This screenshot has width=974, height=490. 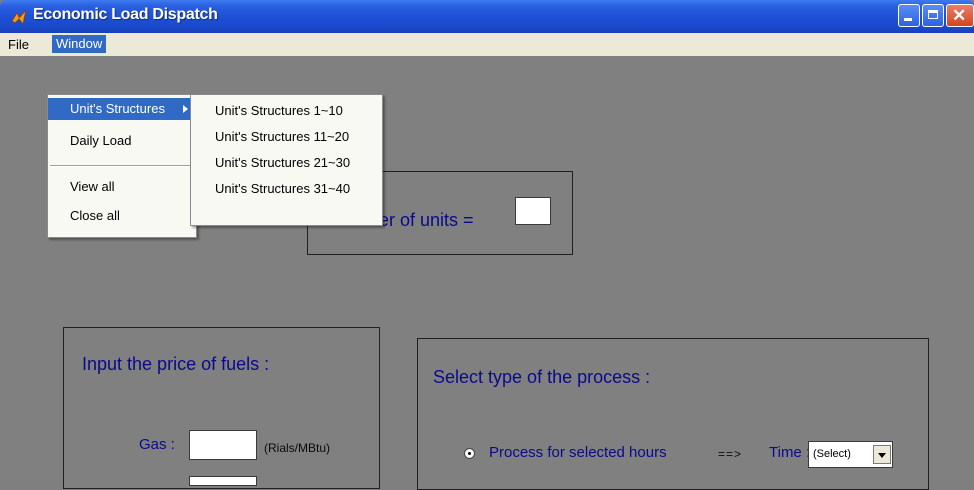 I want to click on menu-item-daily-load: Daily Load, so click(x=122, y=141).